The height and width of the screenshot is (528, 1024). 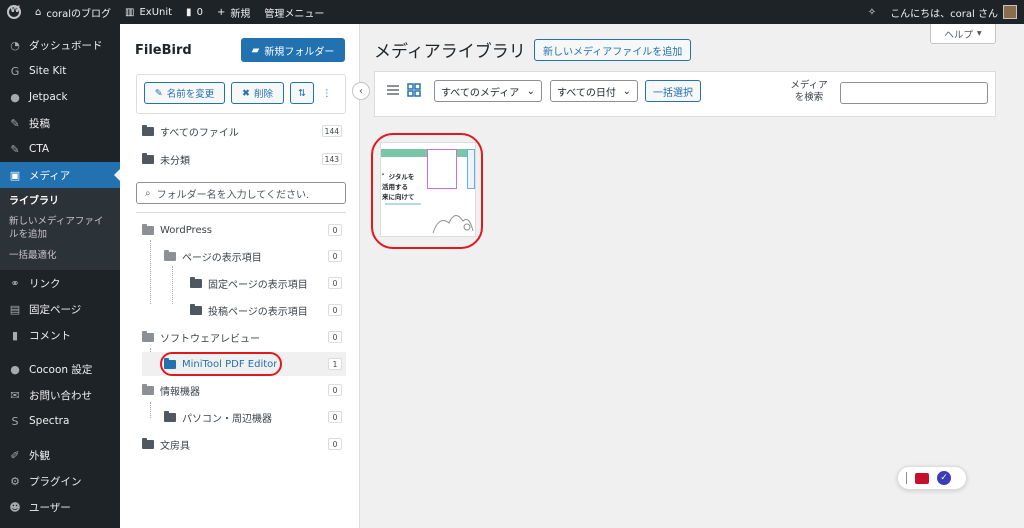 I want to click on divider, so click(x=241, y=212).